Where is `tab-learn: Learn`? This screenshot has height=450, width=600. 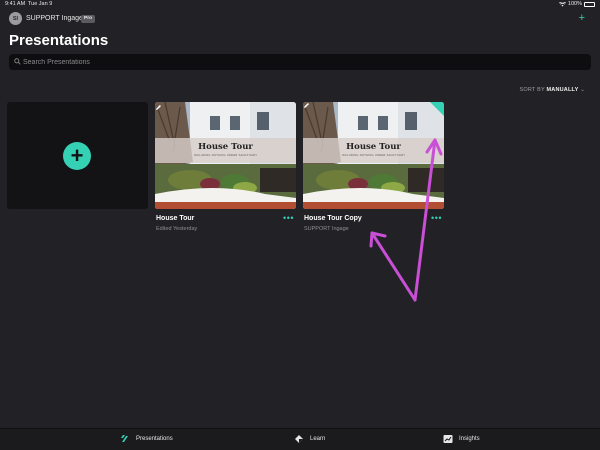
tab-learn: Learn is located at coordinates (309, 439).